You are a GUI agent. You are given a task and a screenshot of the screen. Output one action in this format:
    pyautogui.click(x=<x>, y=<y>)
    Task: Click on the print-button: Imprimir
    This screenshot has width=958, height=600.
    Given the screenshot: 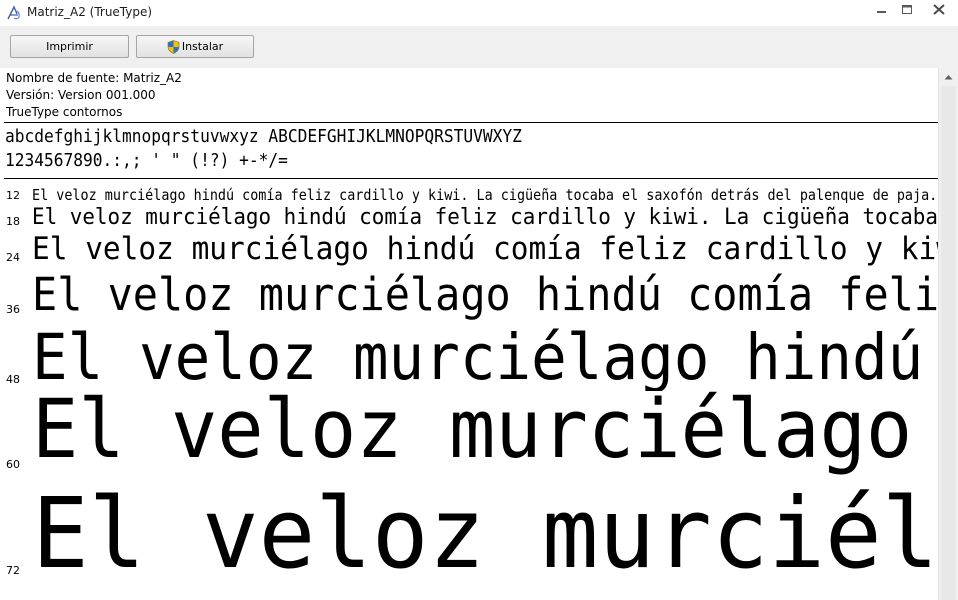 What is the action you would take?
    pyautogui.click(x=69, y=46)
    